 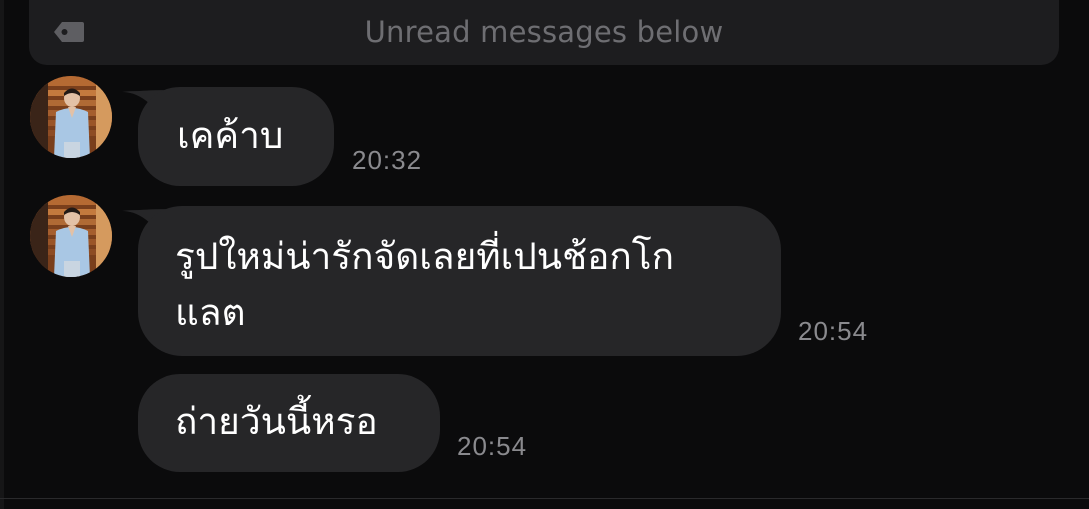 I want to click on unread-messages-label: Unread messages below, so click(x=544, y=32).